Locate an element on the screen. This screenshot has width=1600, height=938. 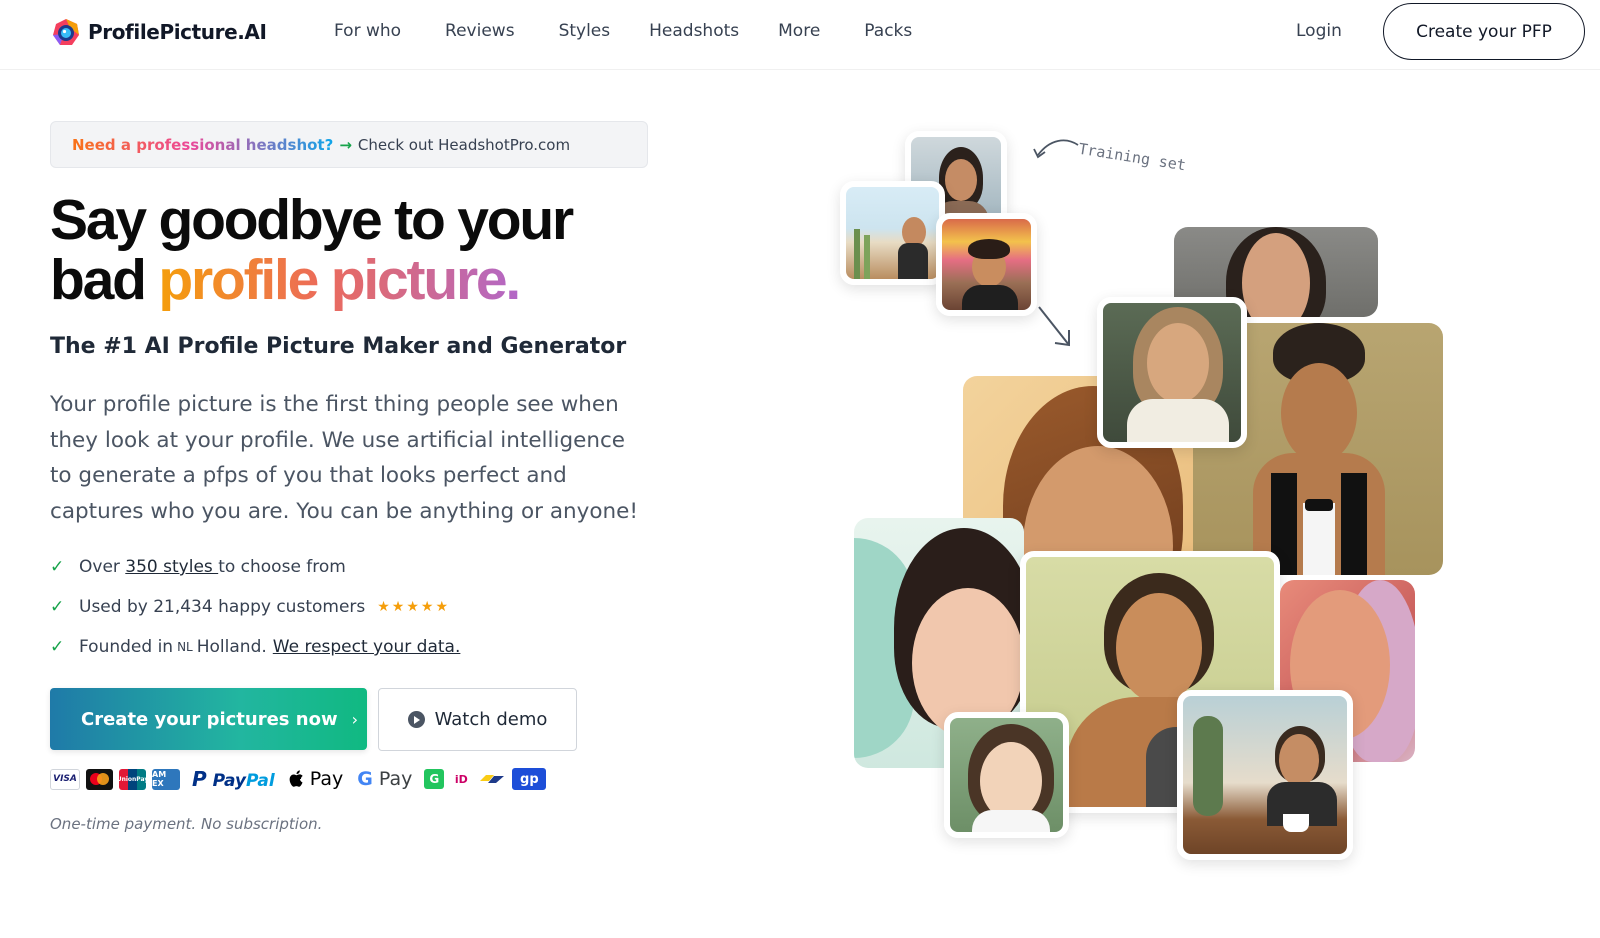
payment-fineprint: One-time payment. No subscription. is located at coordinates (186, 824).